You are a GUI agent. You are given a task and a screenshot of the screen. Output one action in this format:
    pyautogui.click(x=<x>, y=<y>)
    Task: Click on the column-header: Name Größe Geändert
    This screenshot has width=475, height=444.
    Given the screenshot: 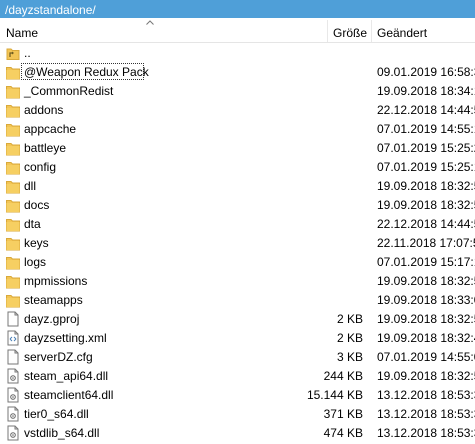 What is the action you would take?
    pyautogui.click(x=237, y=30)
    